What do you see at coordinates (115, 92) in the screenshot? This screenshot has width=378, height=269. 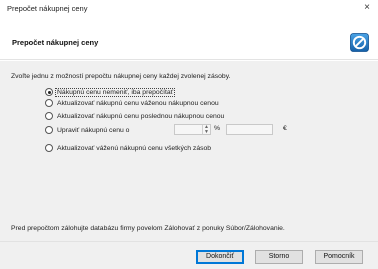 I see `radio-option-label: Nákupnú cenu nemeniť, iba prepočítať` at bounding box center [115, 92].